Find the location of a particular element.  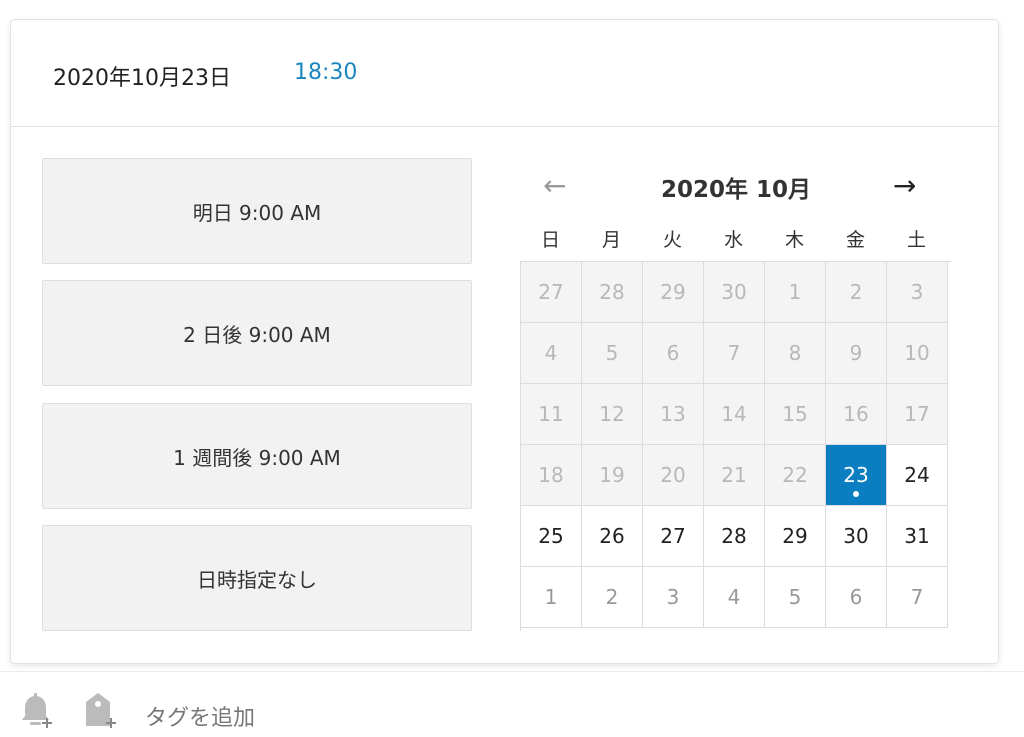

day-number: 14 is located at coordinates (734, 414).